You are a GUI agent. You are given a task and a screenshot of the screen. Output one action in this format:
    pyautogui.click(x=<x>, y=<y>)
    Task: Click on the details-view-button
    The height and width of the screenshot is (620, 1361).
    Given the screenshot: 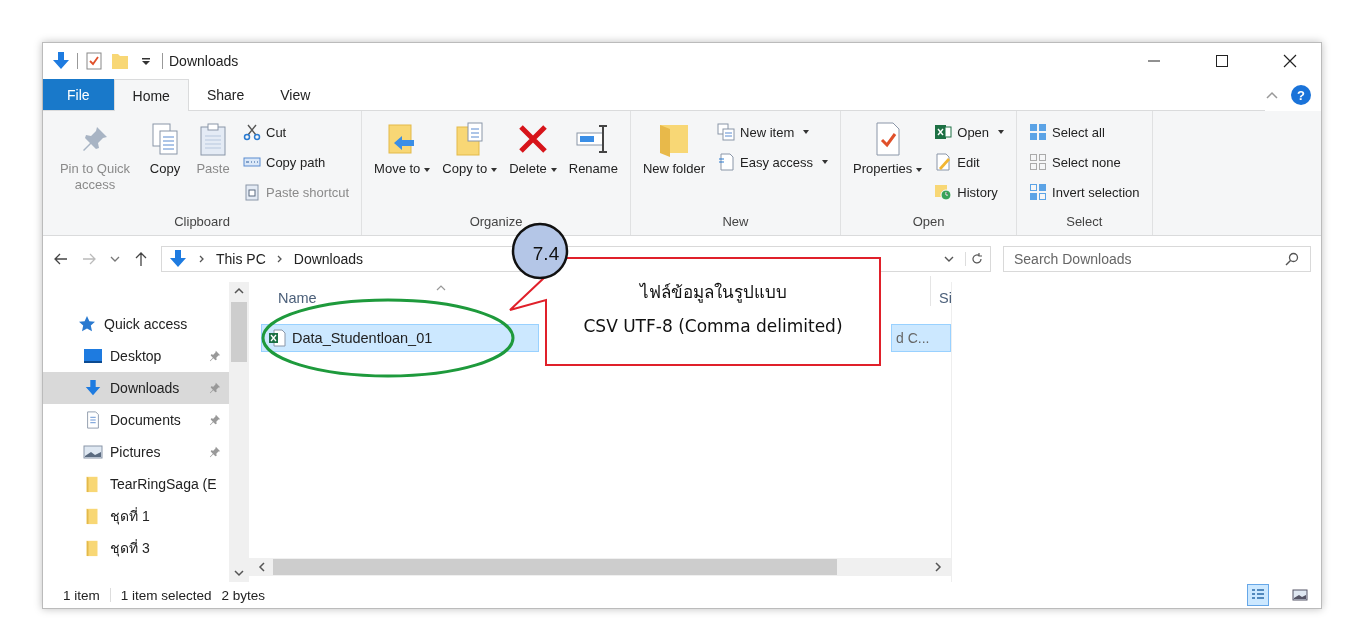 What is the action you would take?
    pyautogui.click(x=1258, y=595)
    